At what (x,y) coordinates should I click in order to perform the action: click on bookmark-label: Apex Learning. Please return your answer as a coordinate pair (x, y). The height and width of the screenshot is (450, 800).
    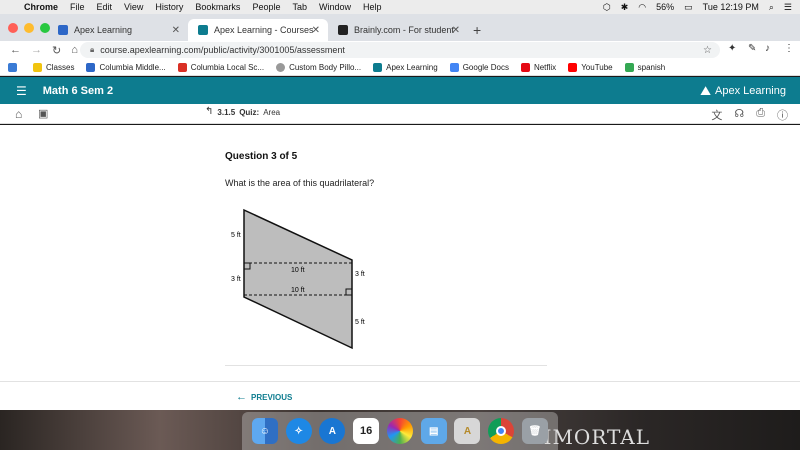
    Looking at the image, I should click on (412, 67).